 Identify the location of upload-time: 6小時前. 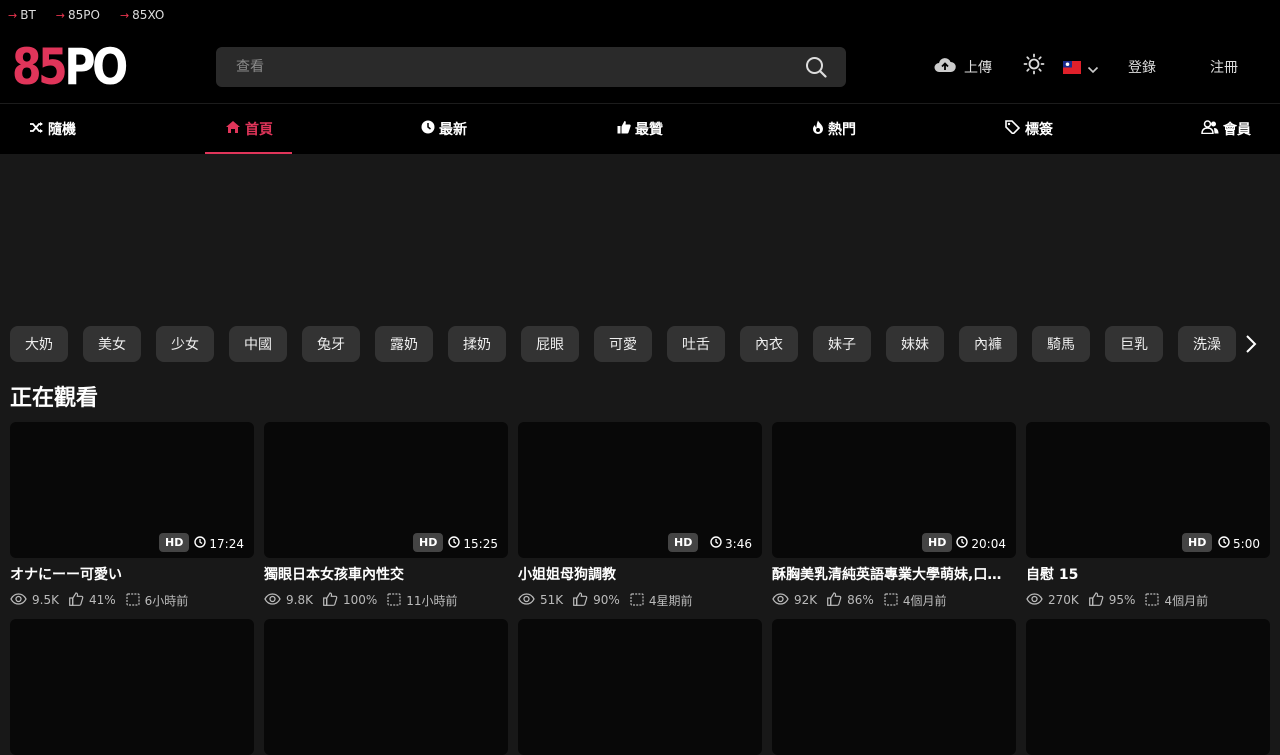
(166, 600).